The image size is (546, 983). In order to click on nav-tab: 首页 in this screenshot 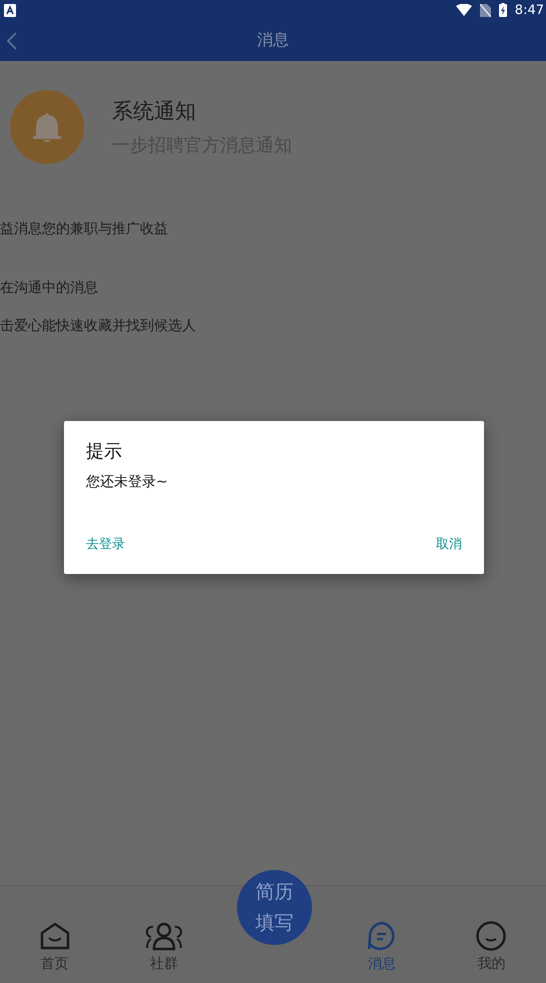, I will do `click(55, 947)`.